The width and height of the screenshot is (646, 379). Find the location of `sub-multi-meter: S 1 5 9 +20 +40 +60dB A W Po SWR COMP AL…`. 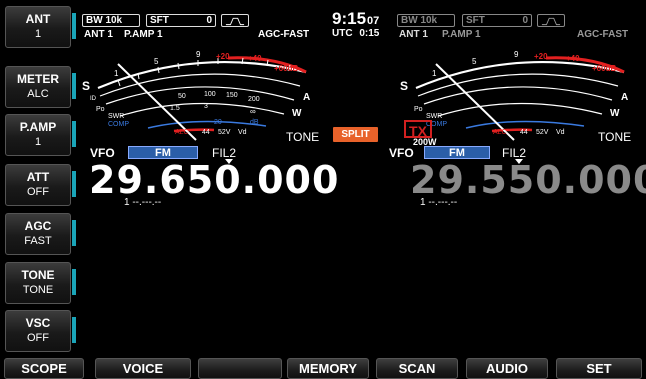

sub-multi-meter: S 1 5 9 +20 +40 +60dB A W Po SWR COMP AL… is located at coordinates (514, 95).